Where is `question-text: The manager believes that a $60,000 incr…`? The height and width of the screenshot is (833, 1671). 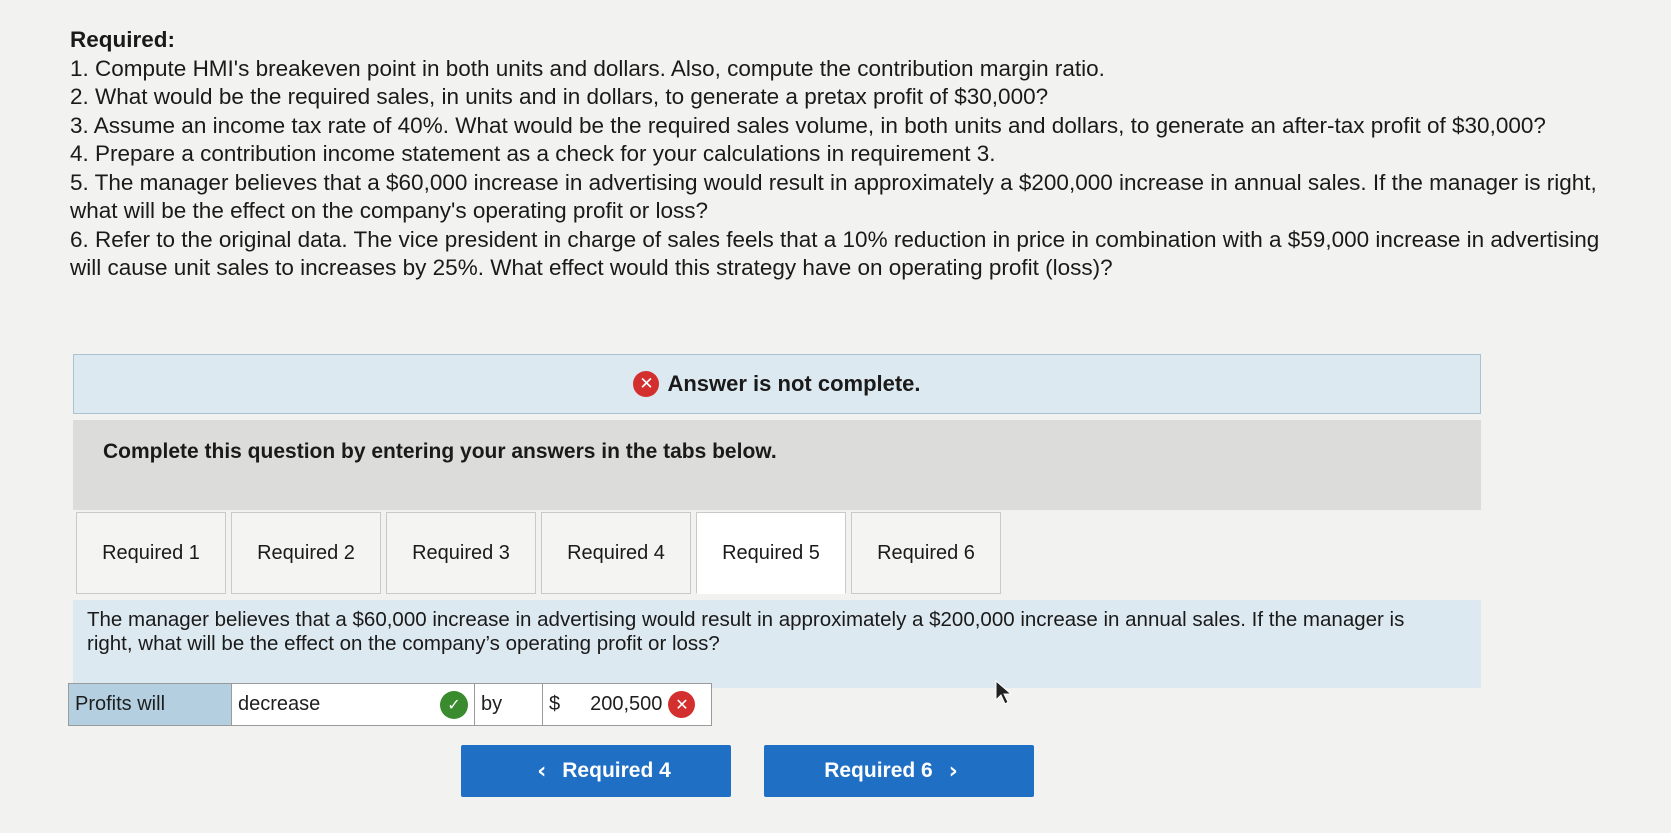
question-text: The manager believes that a $60,000 incr… is located at coordinates (746, 631).